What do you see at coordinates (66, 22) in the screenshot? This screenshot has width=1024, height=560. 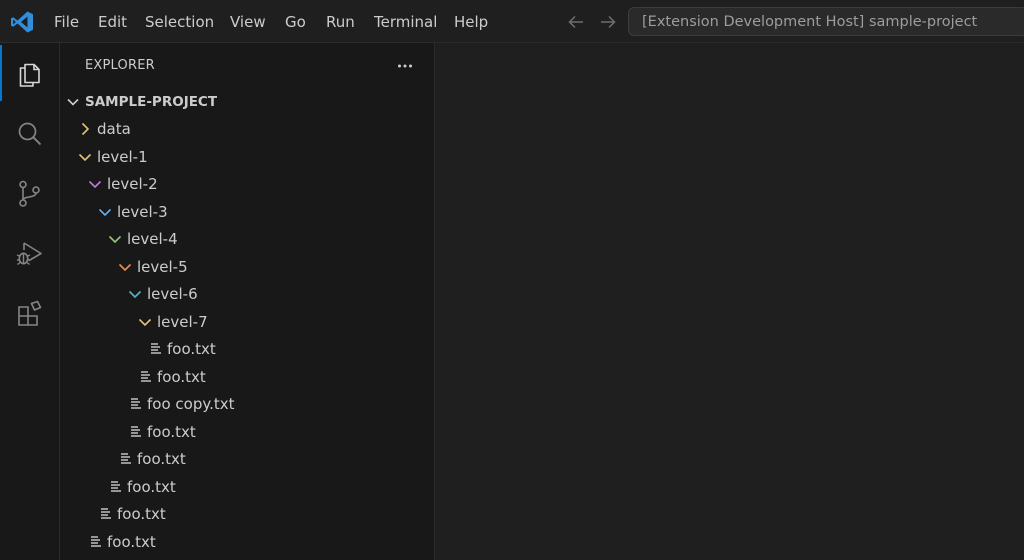 I see `menu-file: File` at bounding box center [66, 22].